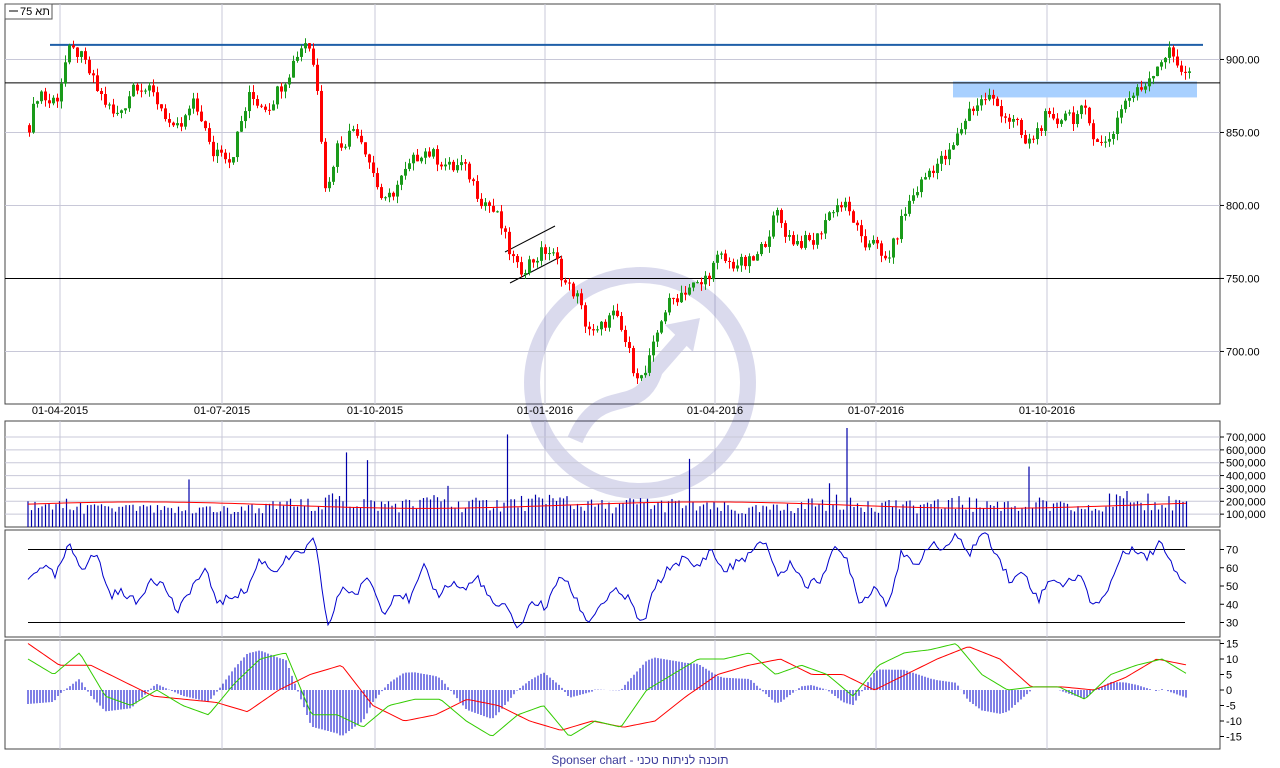 Image resolution: width=1280 pixels, height=768 pixels. What do you see at coordinates (1047, 411) in the screenshot?
I see `x-tick-label: 01-10-2016` at bounding box center [1047, 411].